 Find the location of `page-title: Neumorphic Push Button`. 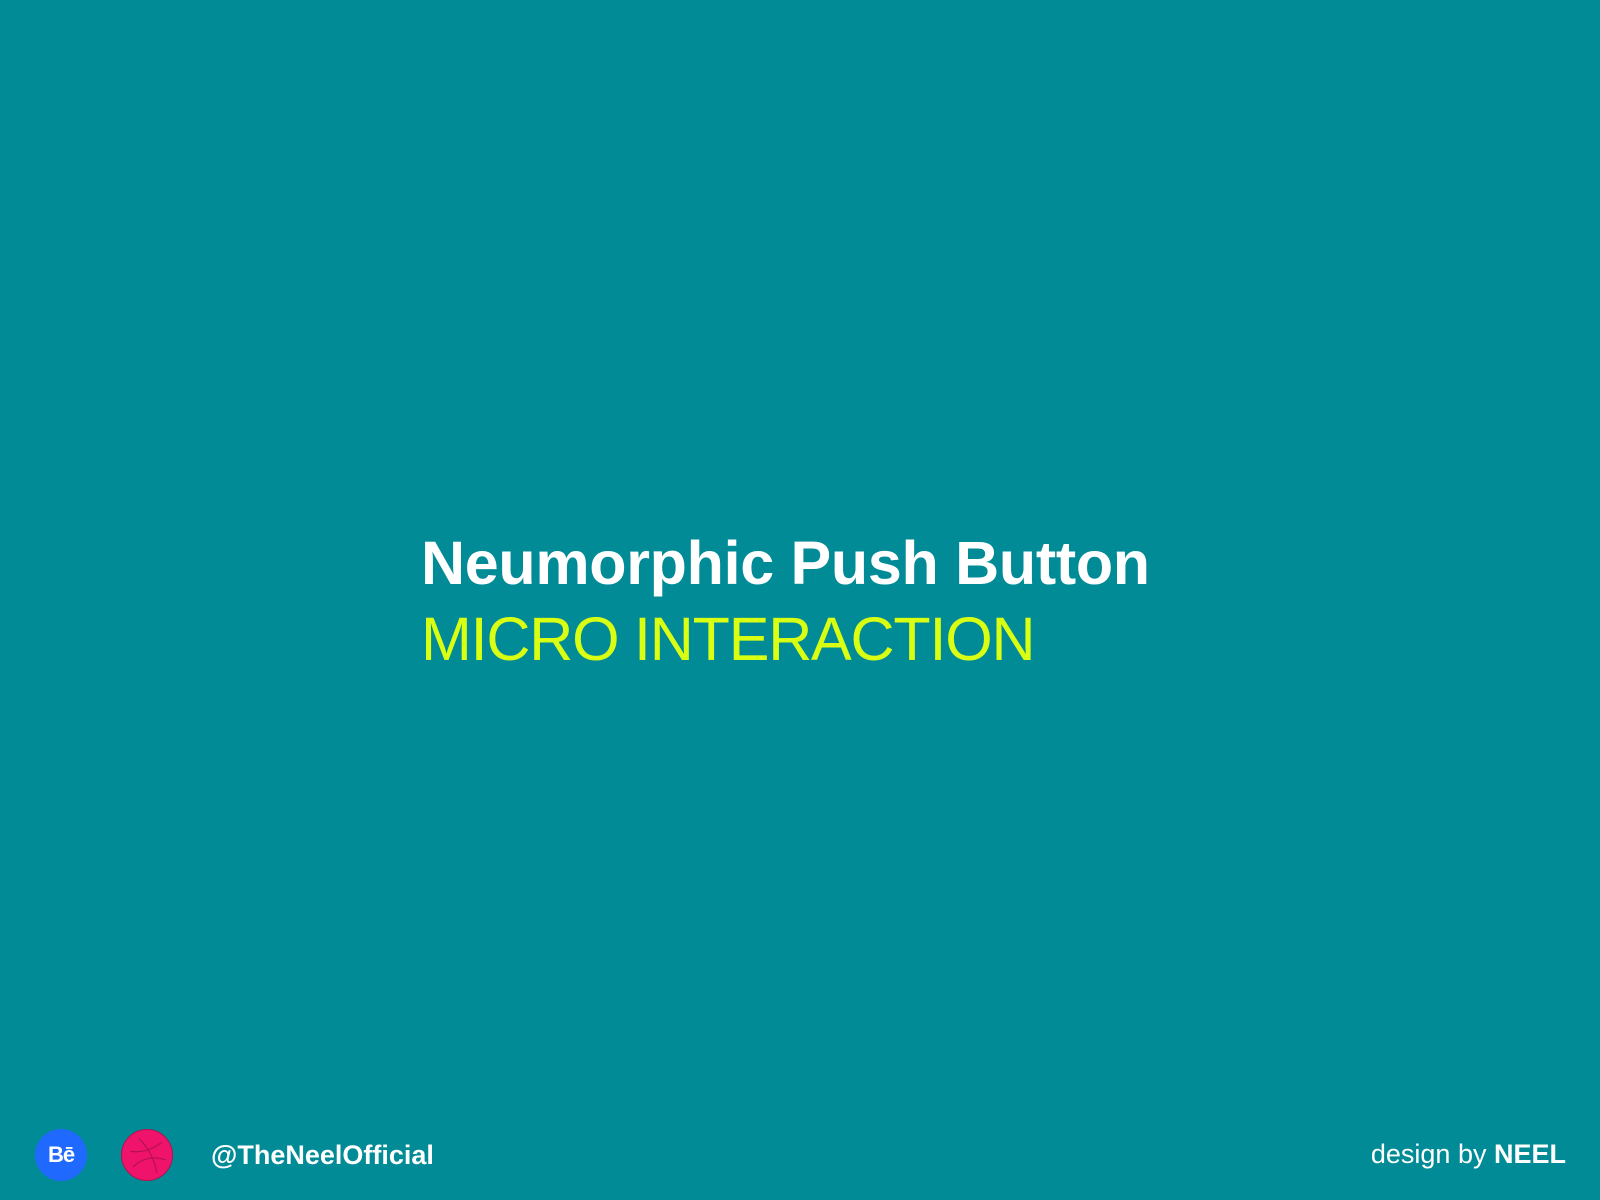

page-title: Neumorphic Push Button is located at coordinates (785, 563).